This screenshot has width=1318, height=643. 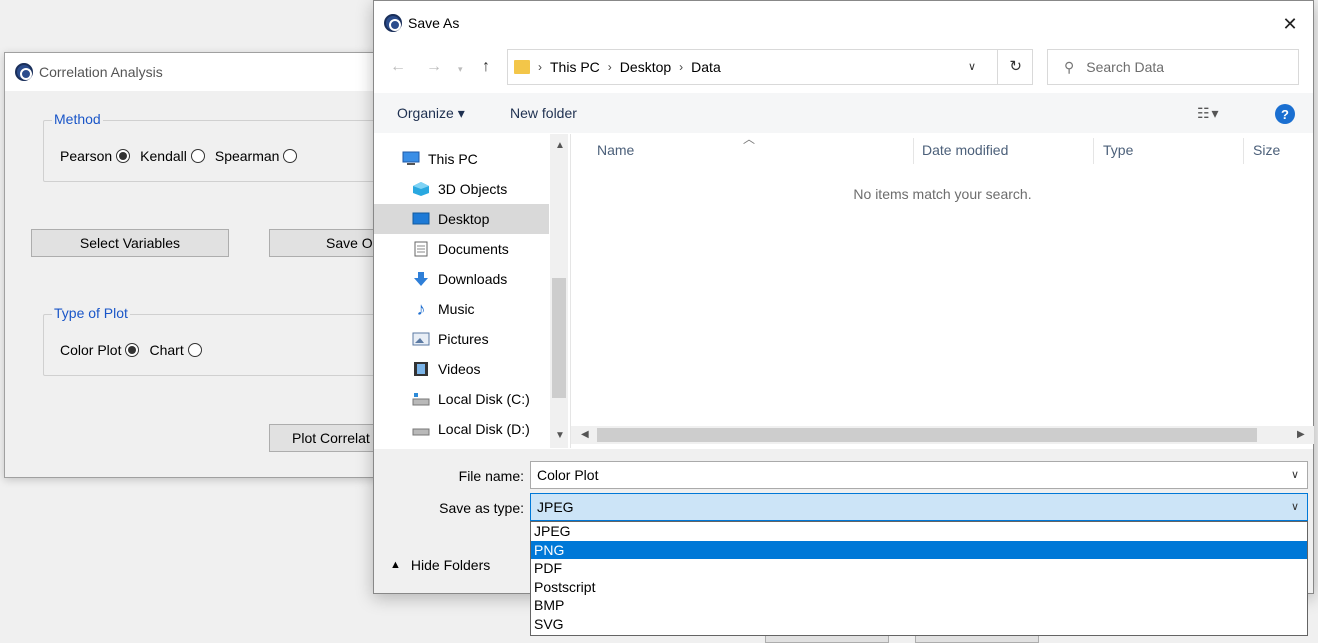 I want to click on radio-chart-circle, so click(x=194, y=350).